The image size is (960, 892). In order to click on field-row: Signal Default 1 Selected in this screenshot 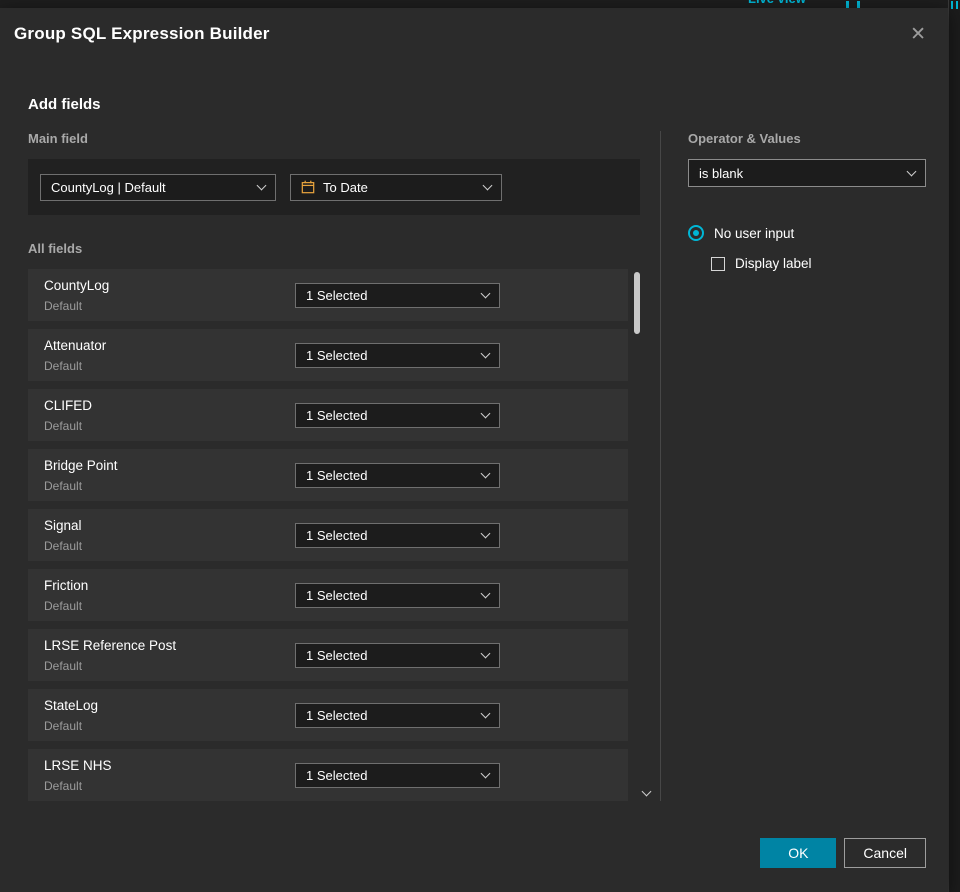, I will do `click(328, 535)`.